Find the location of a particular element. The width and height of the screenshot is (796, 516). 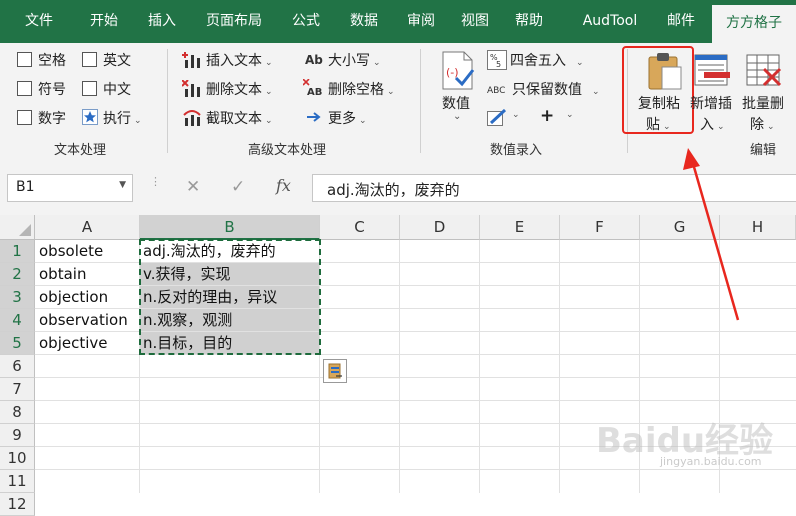

annotation-arrow-icon is located at coordinates (711, 234).